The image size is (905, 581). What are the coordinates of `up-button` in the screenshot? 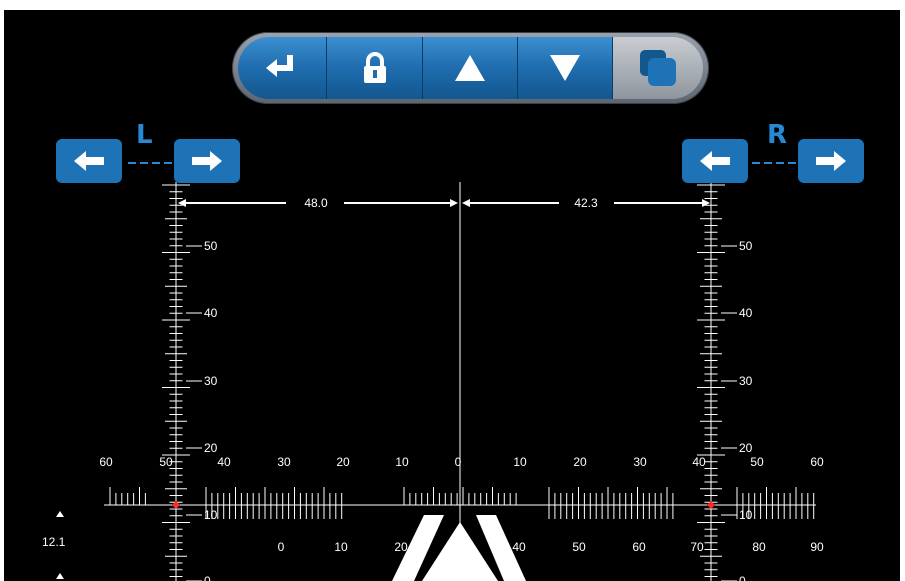 It's located at (470, 68).